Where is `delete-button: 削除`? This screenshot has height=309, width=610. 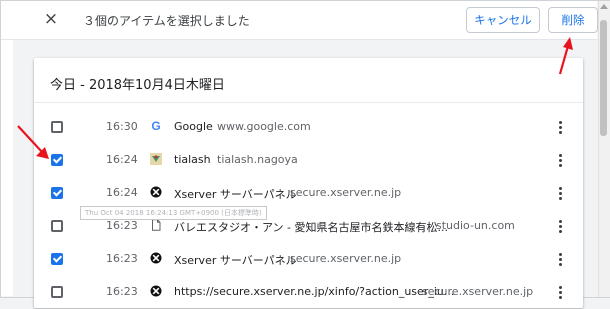 delete-button: 削除 is located at coordinates (573, 20).